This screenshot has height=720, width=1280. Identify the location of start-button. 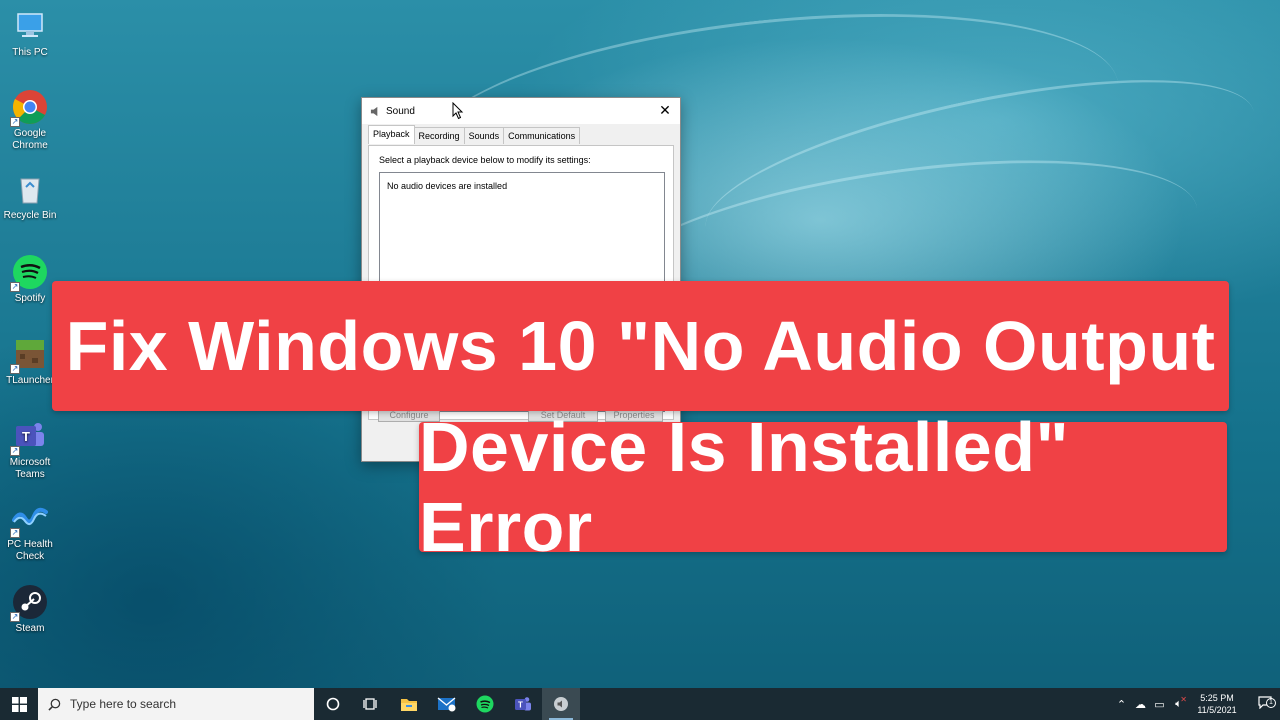
(19, 704).